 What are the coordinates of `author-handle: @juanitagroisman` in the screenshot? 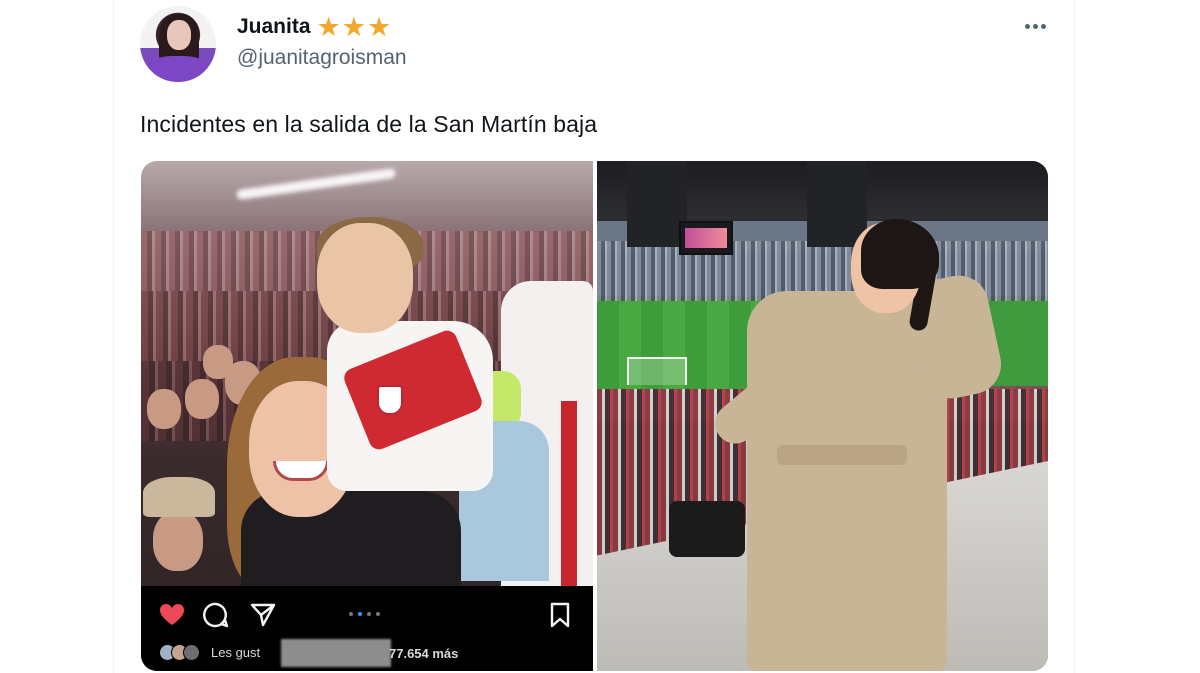 It's located at (322, 58).